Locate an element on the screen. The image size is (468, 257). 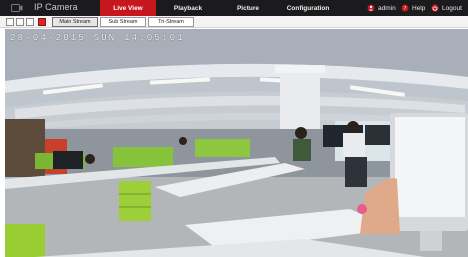
tab-picture: Picture is located at coordinates (248, 8).